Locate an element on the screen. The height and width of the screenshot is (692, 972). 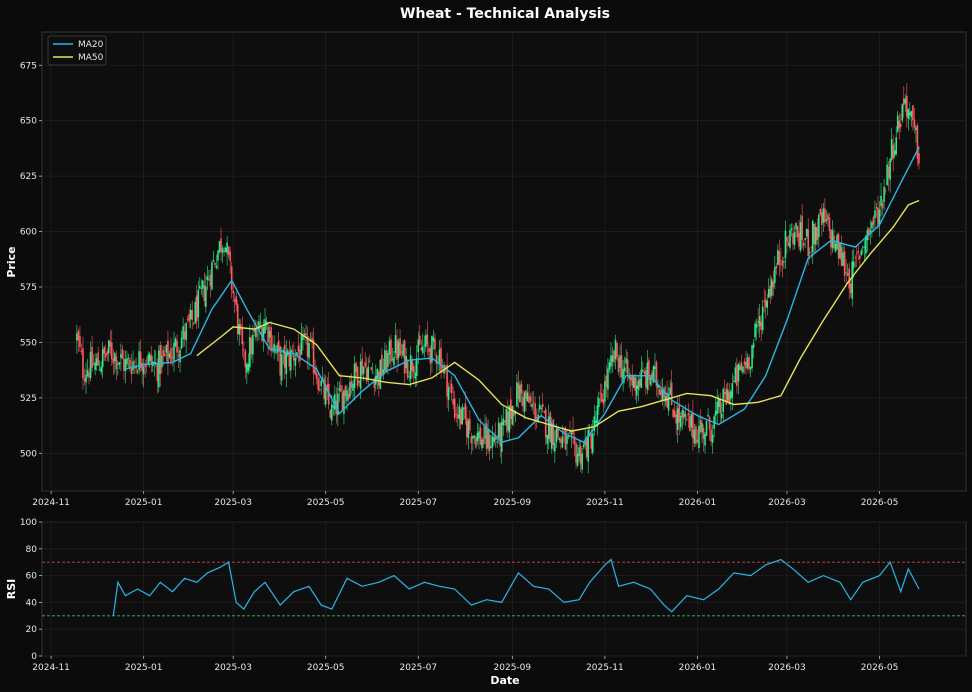
price-y-axis-title: Price is located at coordinates (11, 261).